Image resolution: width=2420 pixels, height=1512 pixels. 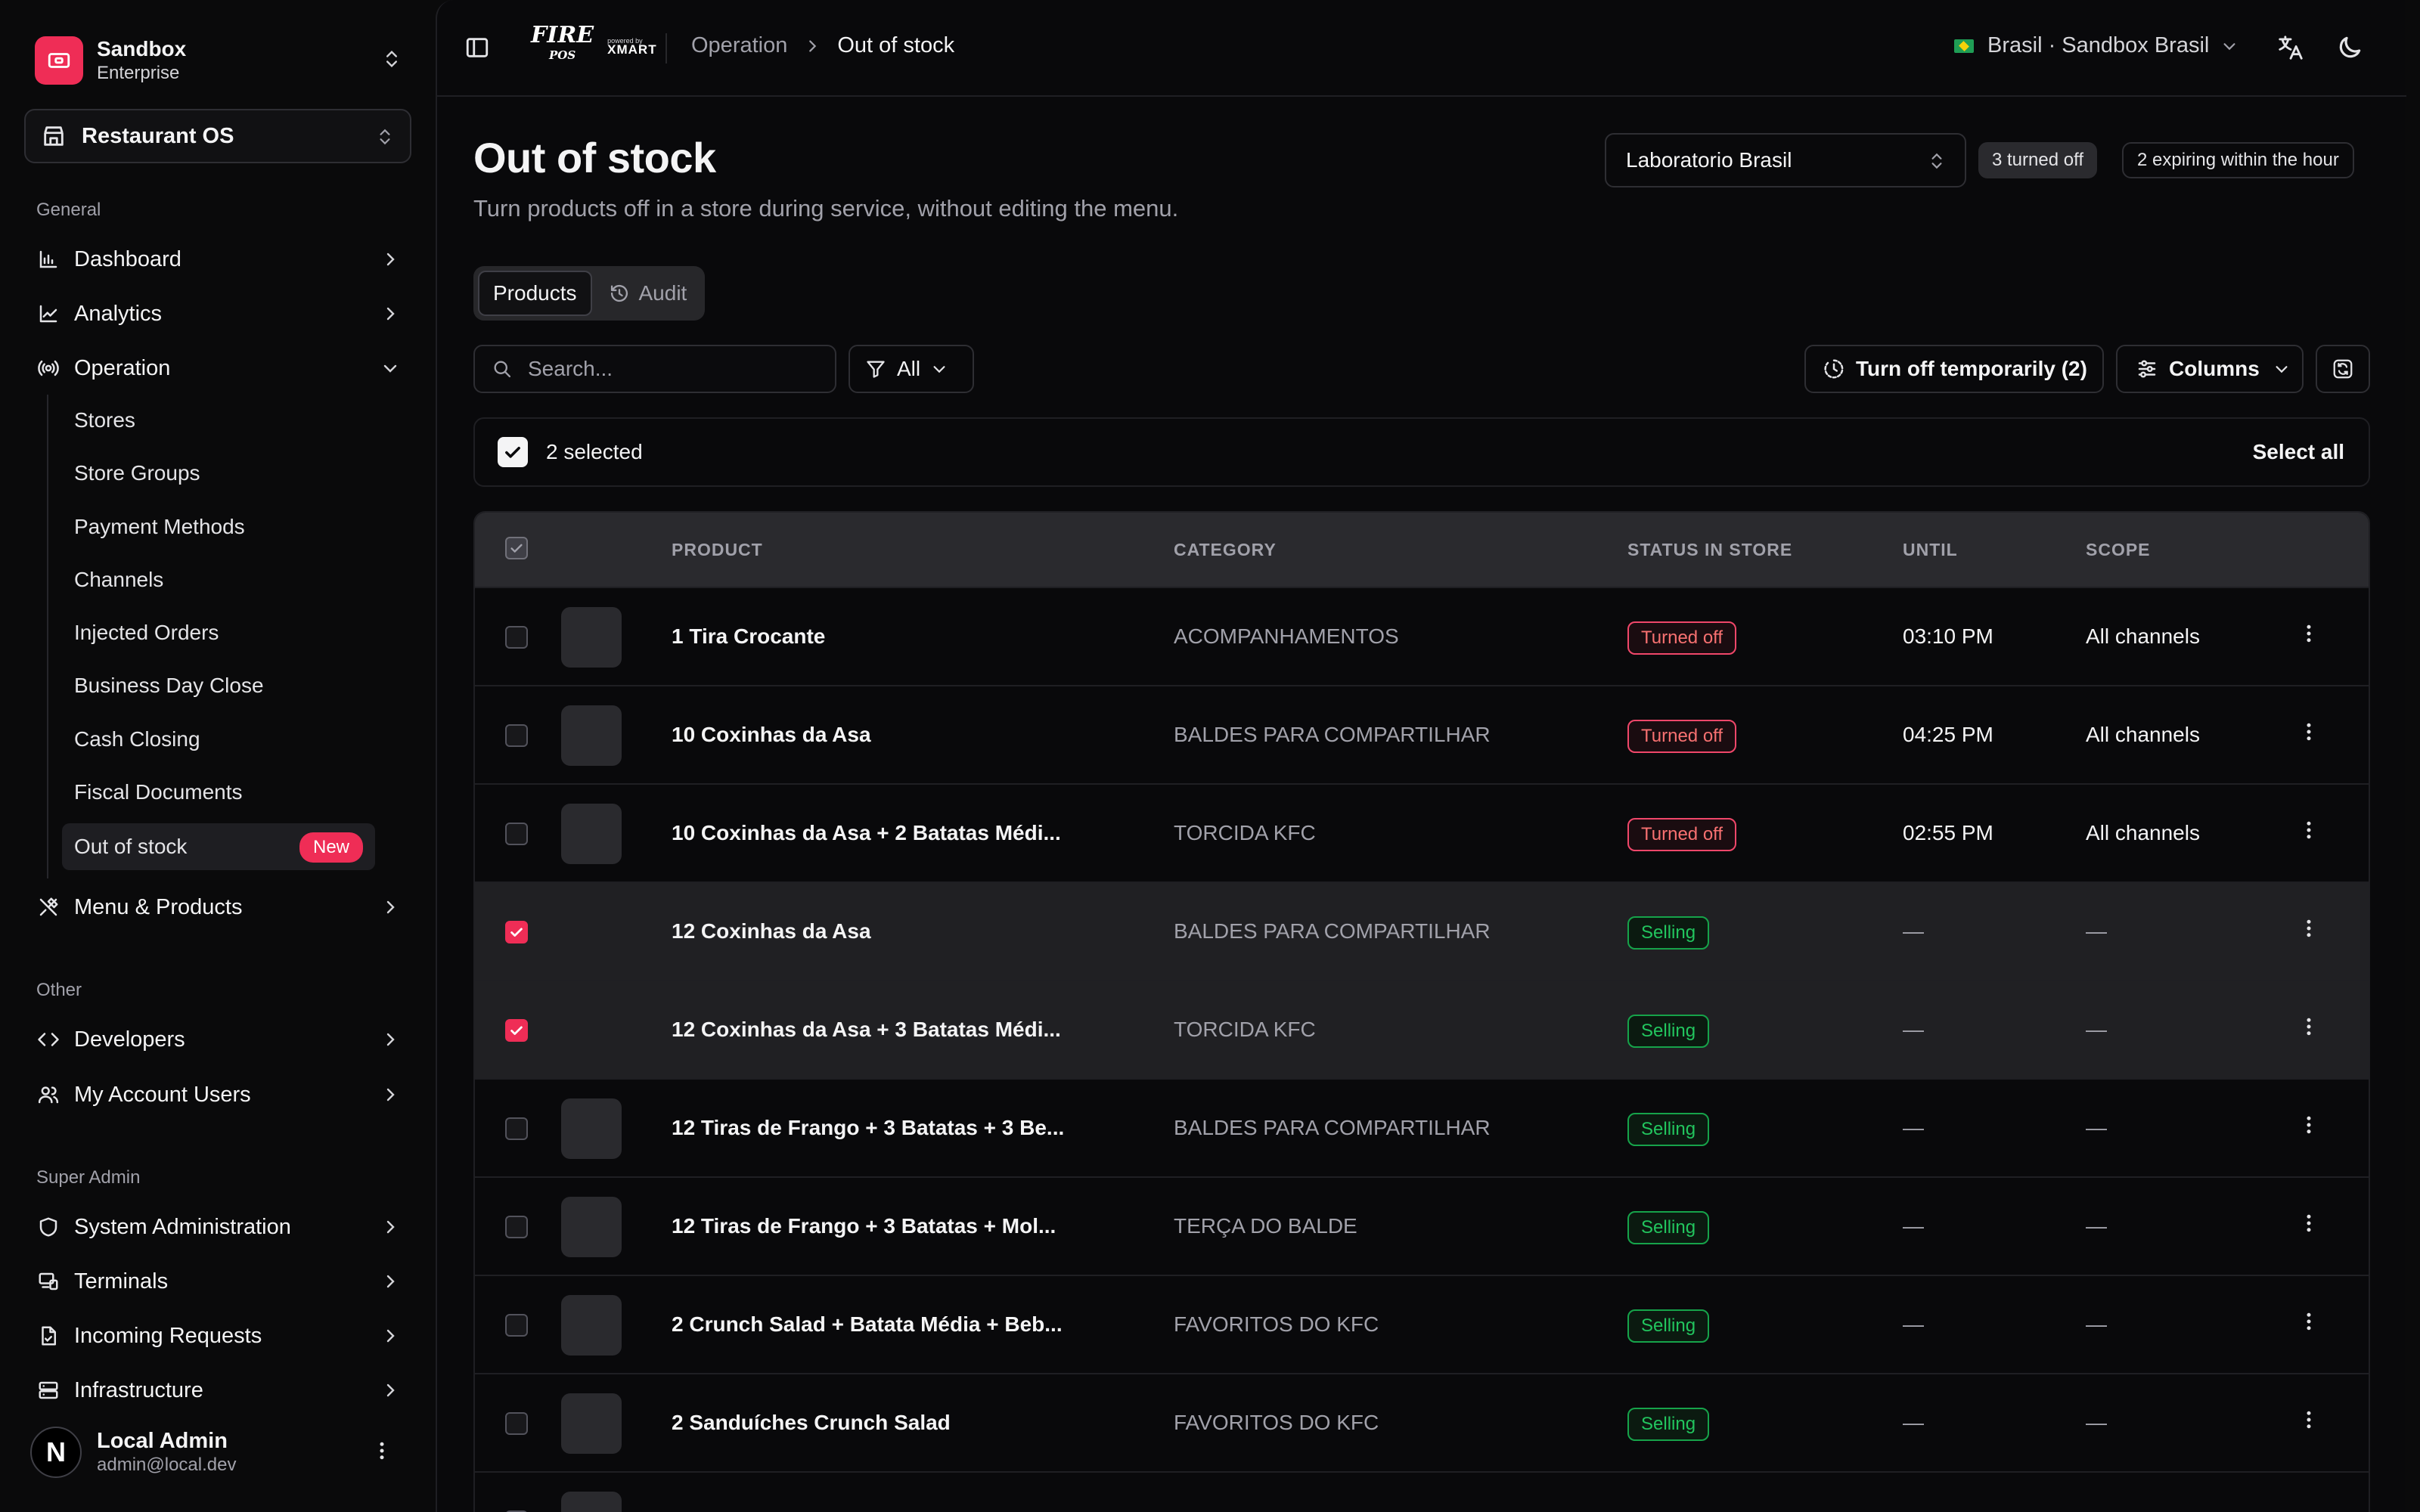 What do you see at coordinates (217, 368) in the screenshot?
I see `sidebar-item-operation: Operation` at bounding box center [217, 368].